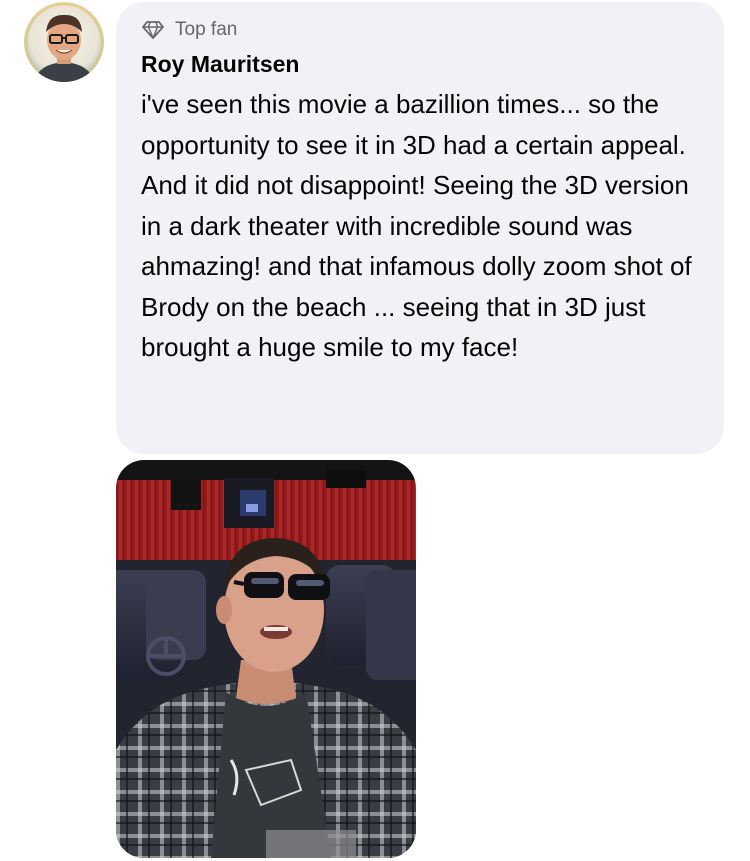 The image size is (750, 861). Describe the element at coordinates (421, 64) in the screenshot. I see `author-name: Roy Mauritsen` at that location.